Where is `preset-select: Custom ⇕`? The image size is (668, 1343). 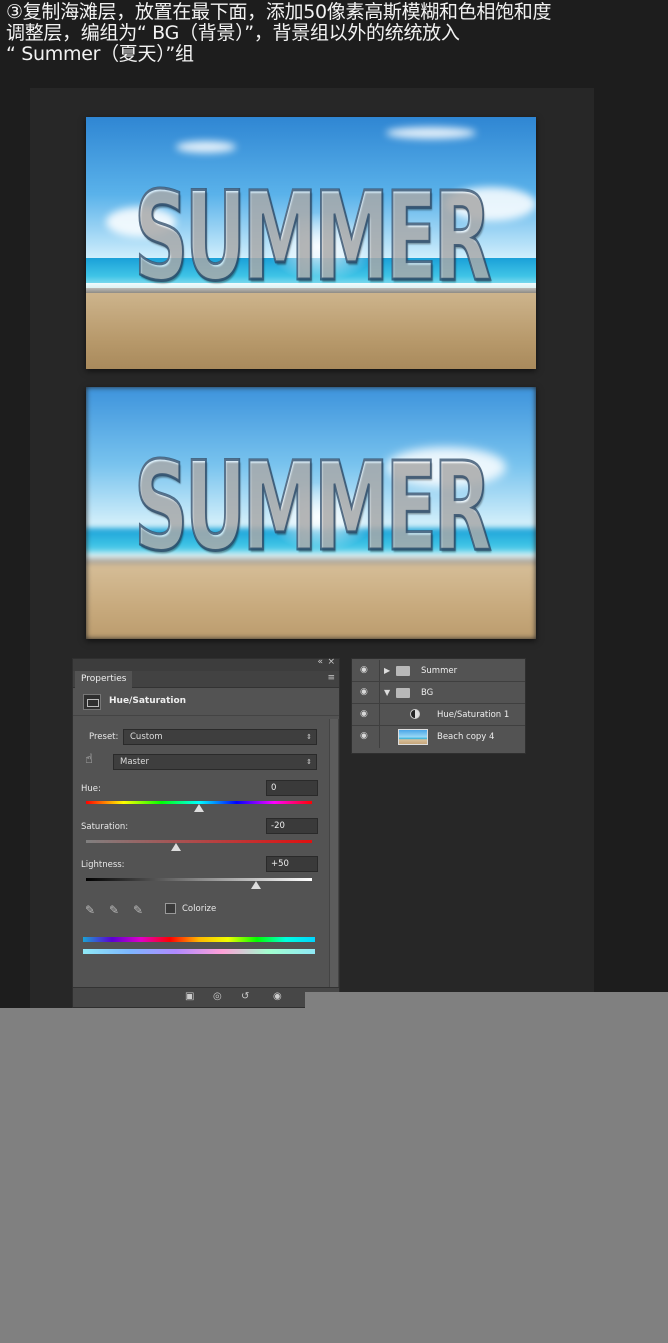 preset-select: Custom ⇕ is located at coordinates (220, 737).